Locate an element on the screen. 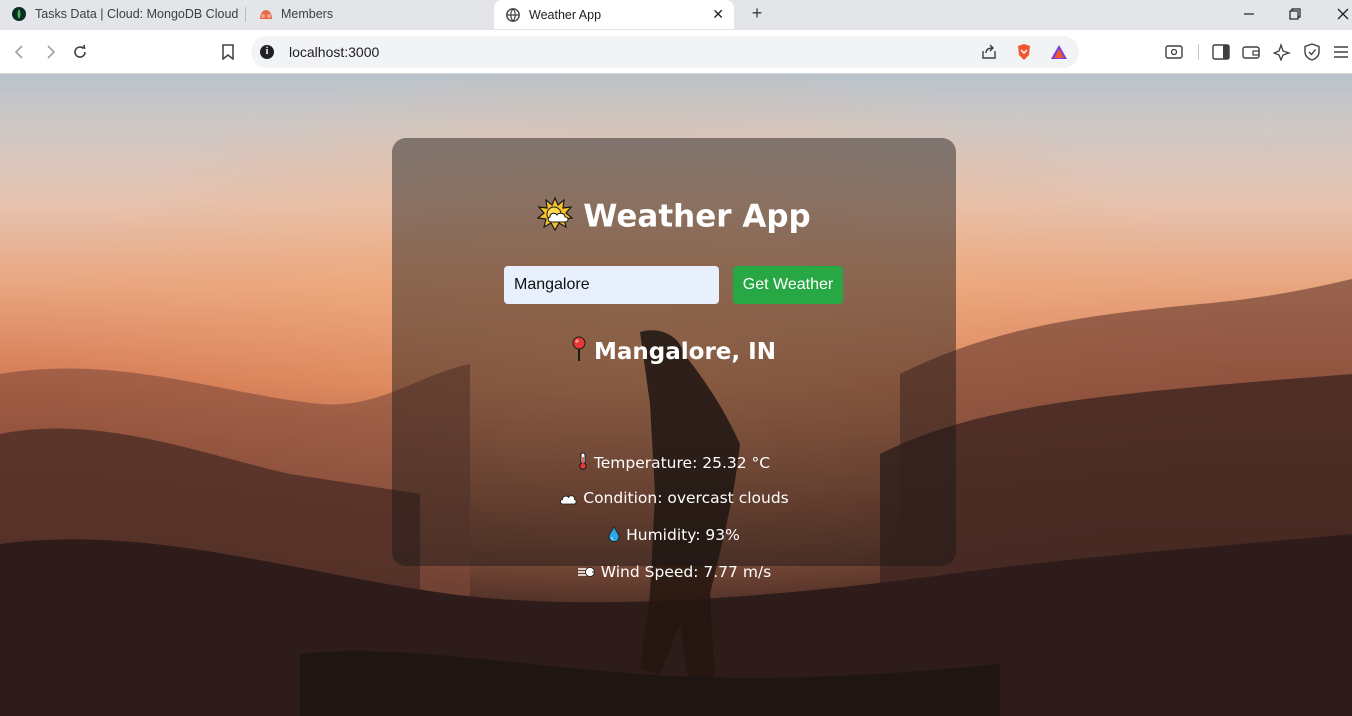 This screenshot has width=1352, height=716. menu-icon is located at coordinates (1341, 52).